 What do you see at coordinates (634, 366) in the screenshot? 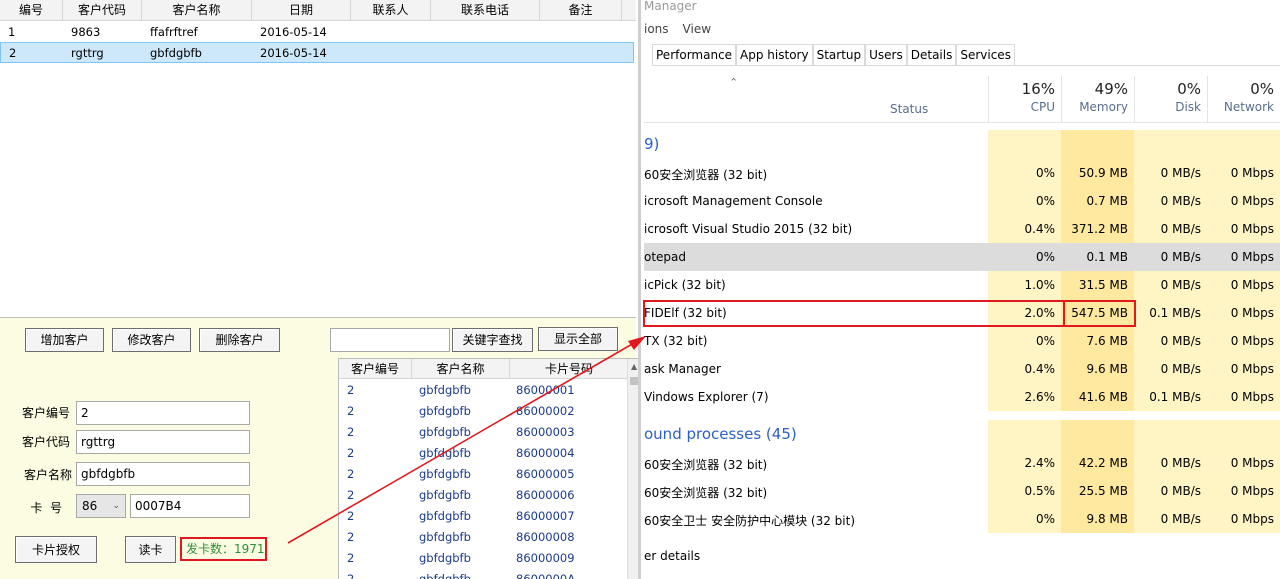
I see `scroll-up-icon: ▲` at bounding box center [634, 366].